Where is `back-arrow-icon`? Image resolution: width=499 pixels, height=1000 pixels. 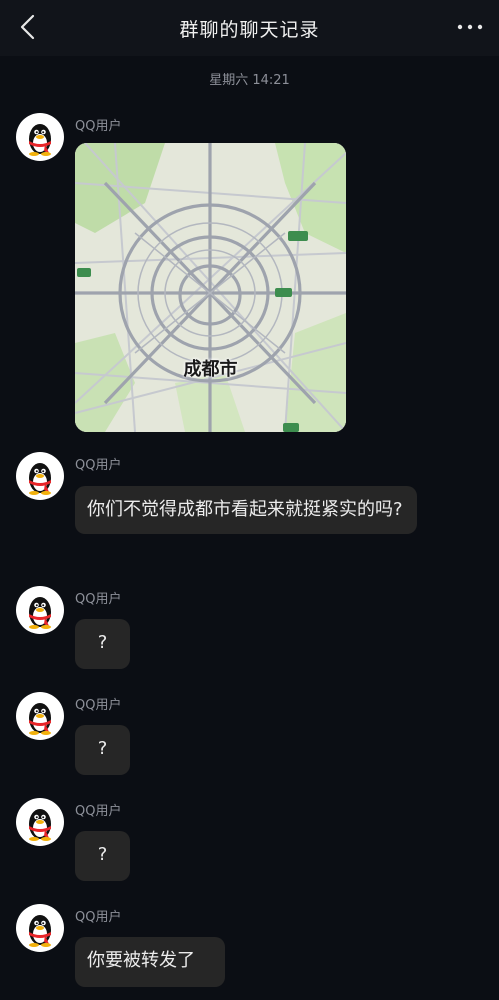
back-arrow-icon is located at coordinates (29, 27).